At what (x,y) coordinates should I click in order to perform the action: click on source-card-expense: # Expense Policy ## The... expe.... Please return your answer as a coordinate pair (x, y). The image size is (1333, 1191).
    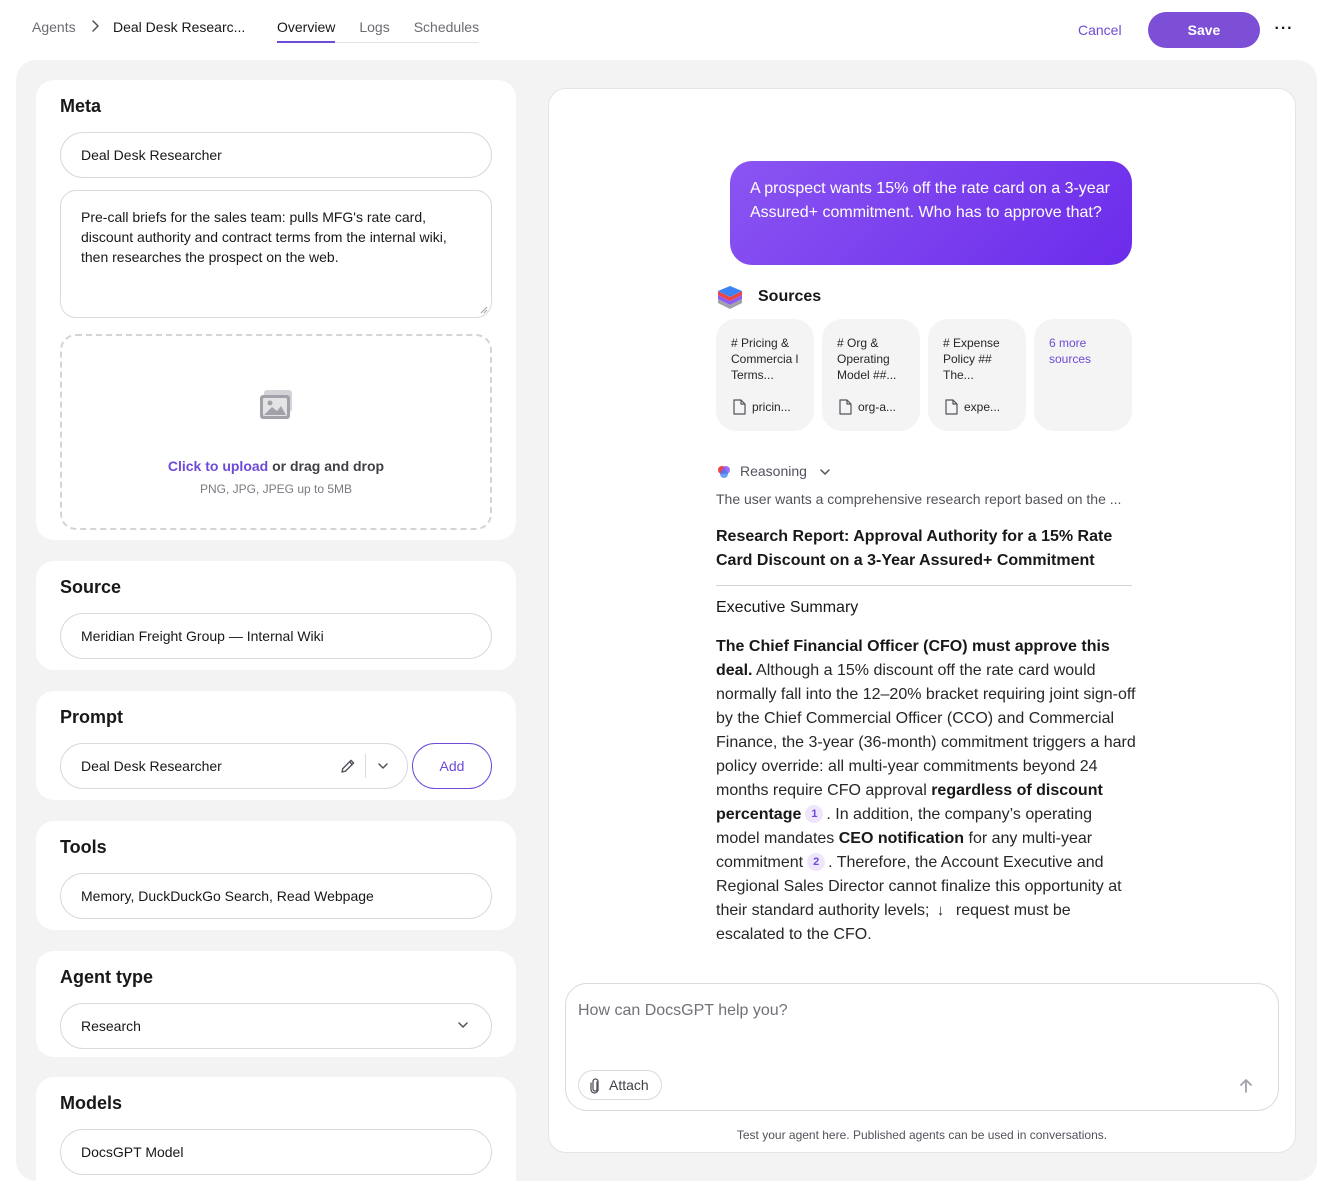
    Looking at the image, I should click on (977, 375).